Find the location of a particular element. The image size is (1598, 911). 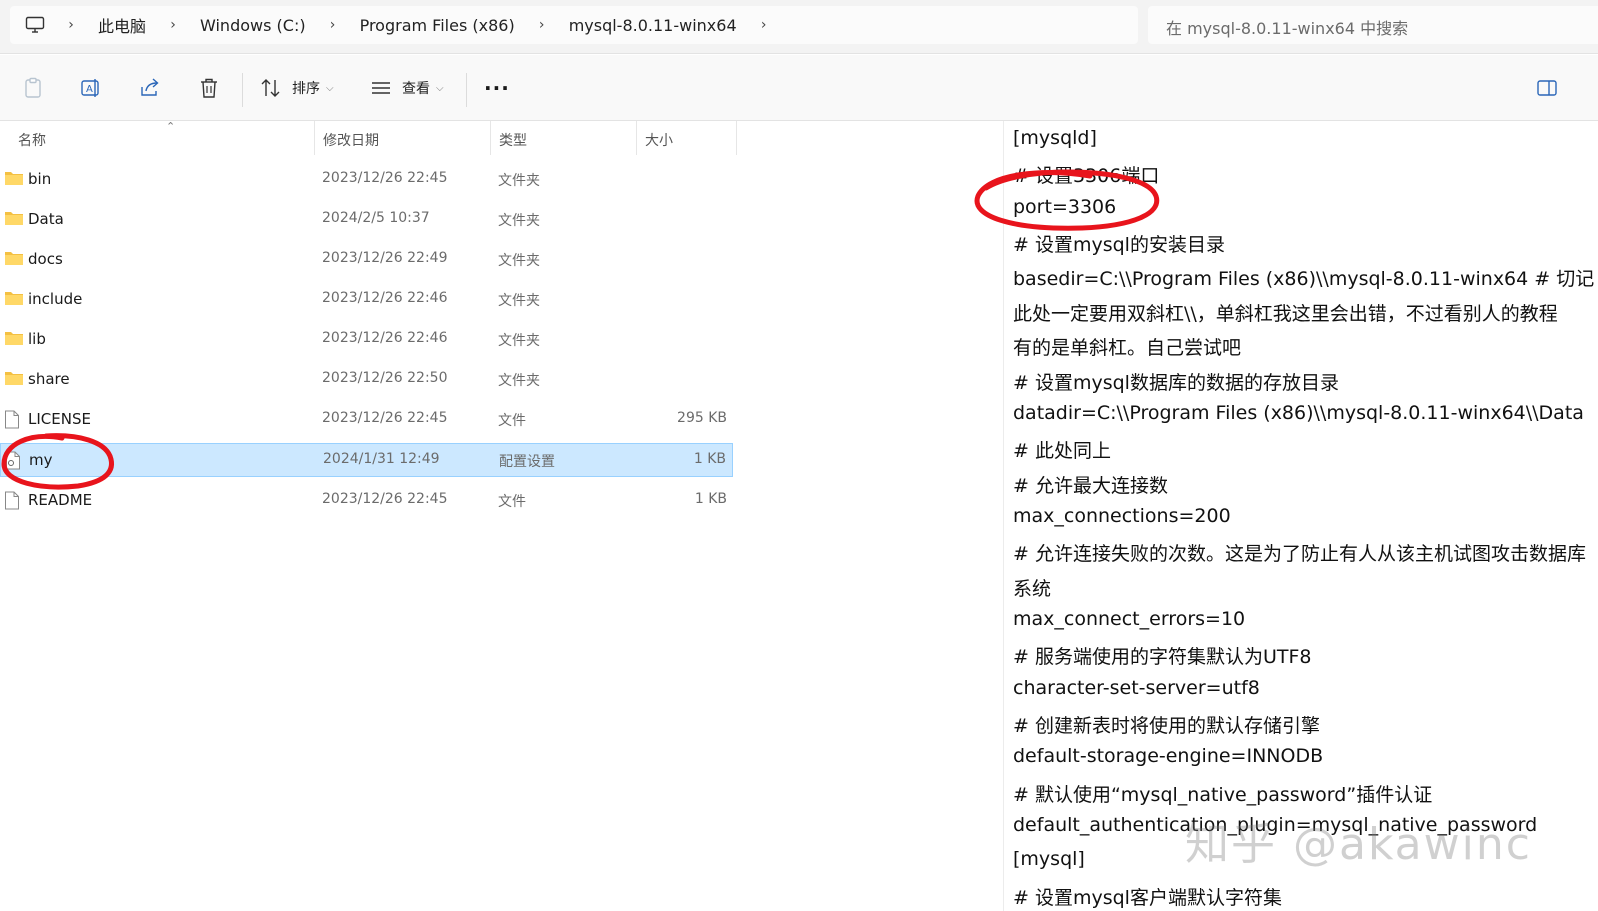

config-line: port=3306 is located at coordinates (1065, 207).